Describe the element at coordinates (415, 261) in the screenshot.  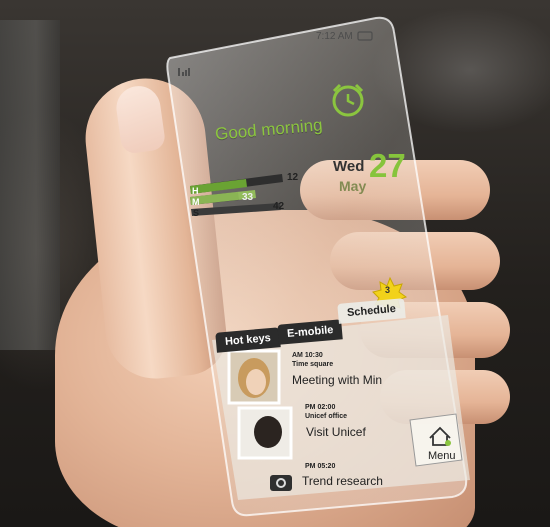
I see `middle-finger` at that location.